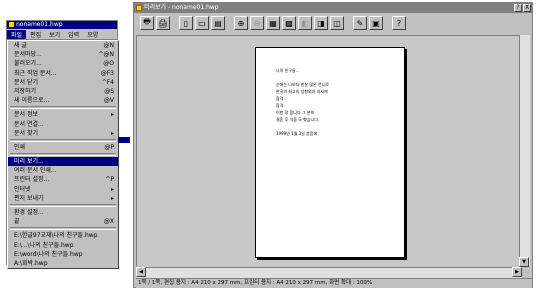  I want to click on page-text-line: 결혼 후 식을 도 했습니다., so click(298, 119).